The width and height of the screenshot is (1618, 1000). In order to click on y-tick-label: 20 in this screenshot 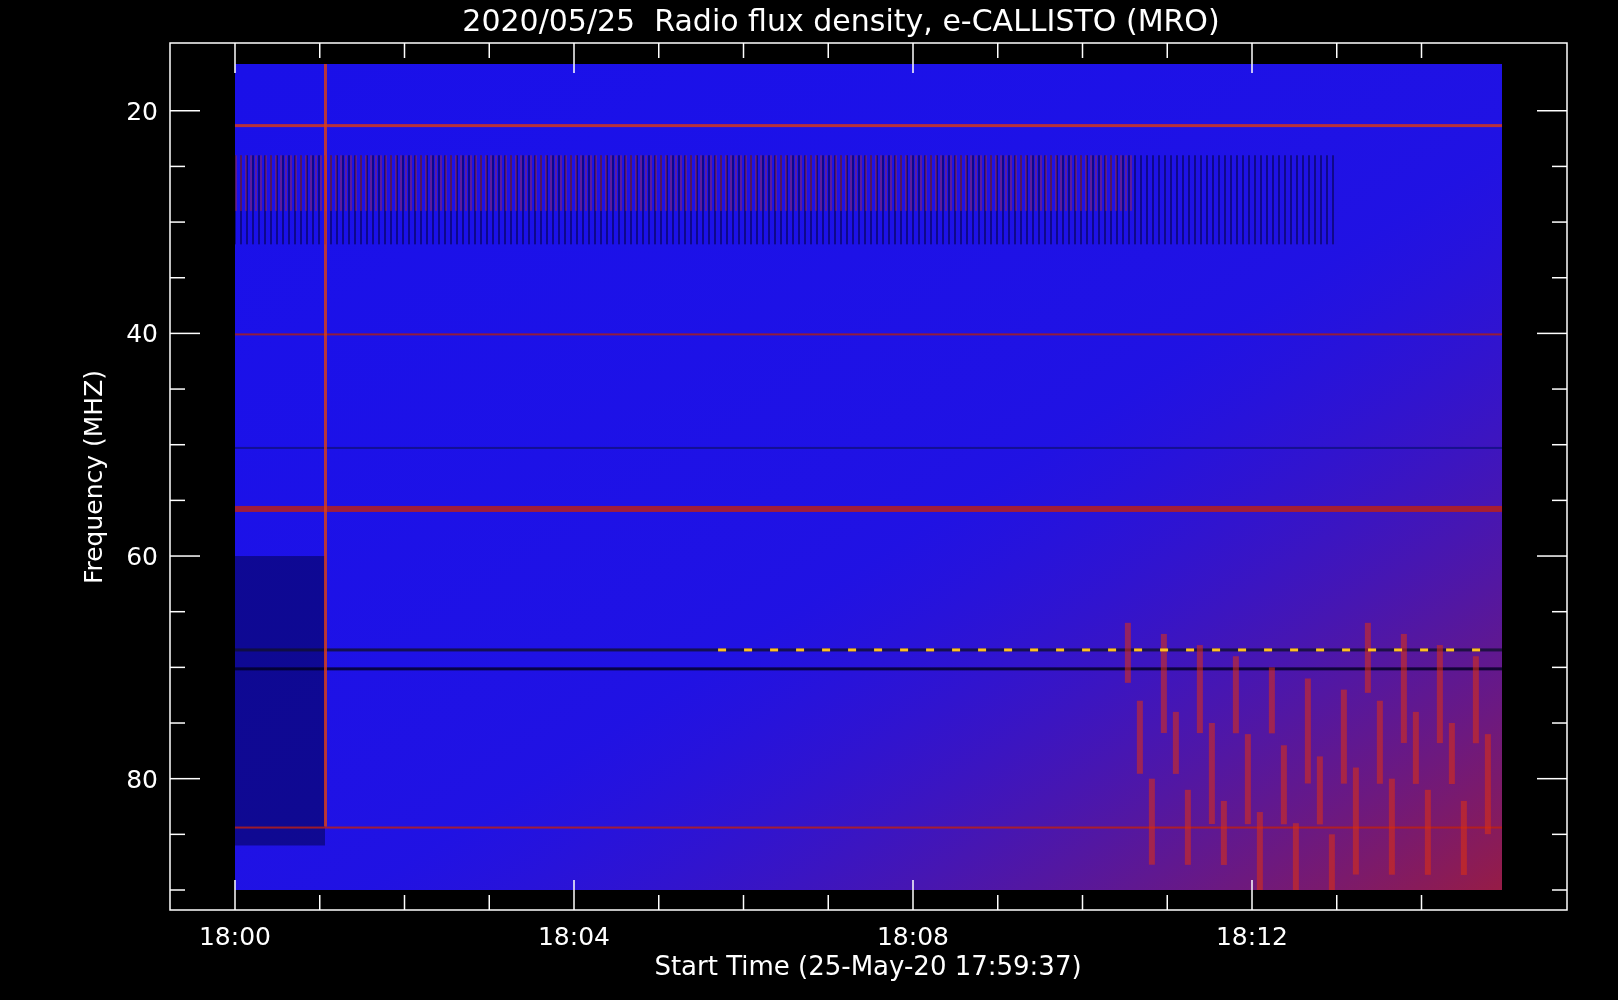, I will do `click(142, 111)`.